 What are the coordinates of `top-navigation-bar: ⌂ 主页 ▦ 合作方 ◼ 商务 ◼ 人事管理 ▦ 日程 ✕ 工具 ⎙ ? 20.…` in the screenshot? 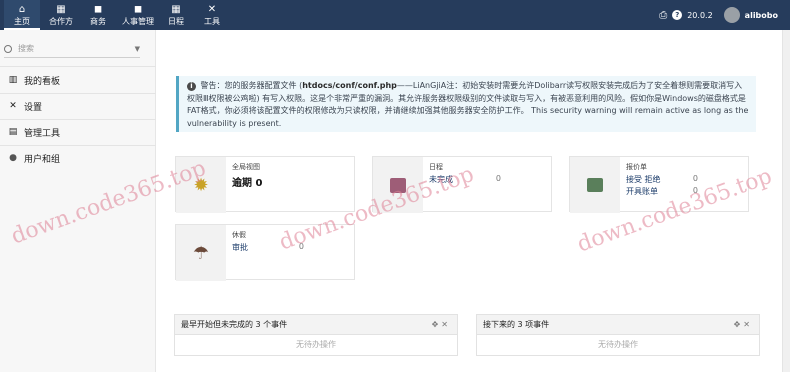 It's located at (395, 15).